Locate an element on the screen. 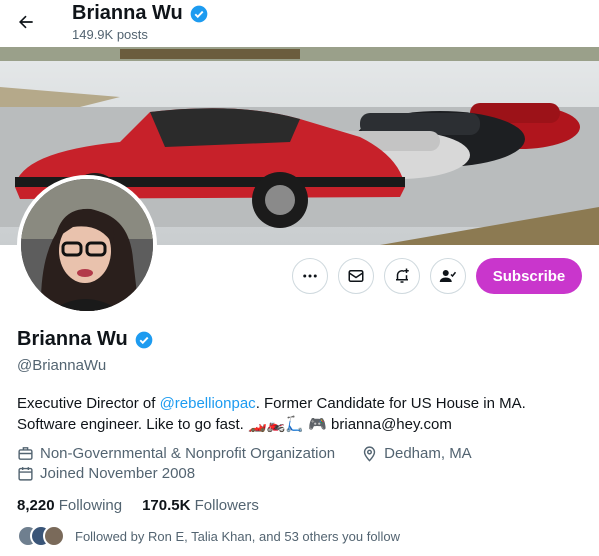 This screenshot has height=556, width=599. header-post-count: 149.9K posts is located at coordinates (110, 34).